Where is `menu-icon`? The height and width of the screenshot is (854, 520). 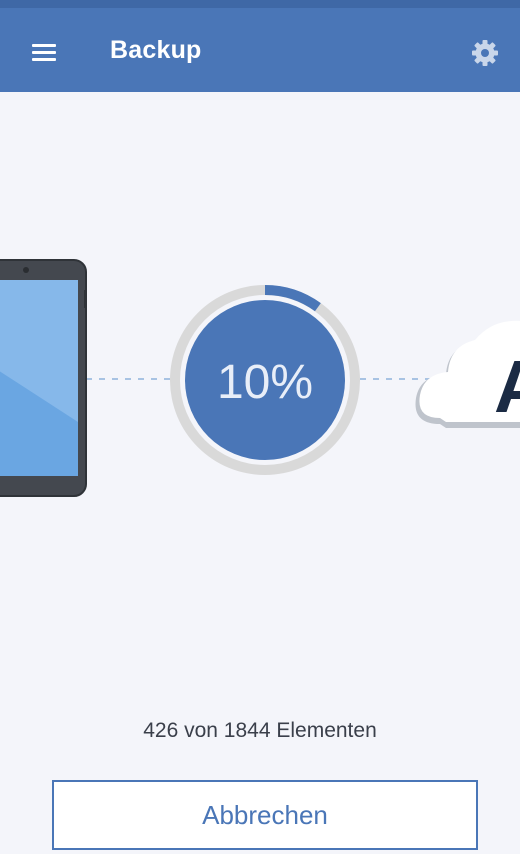
menu-icon is located at coordinates (44, 53).